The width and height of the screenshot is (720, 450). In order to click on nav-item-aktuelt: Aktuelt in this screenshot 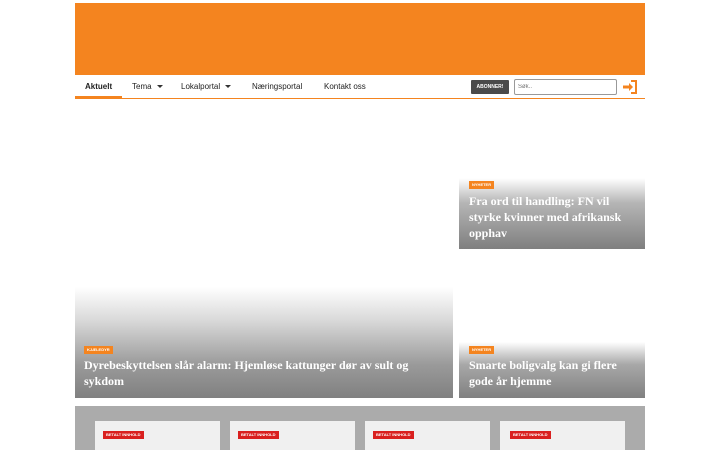, I will do `click(99, 86)`.